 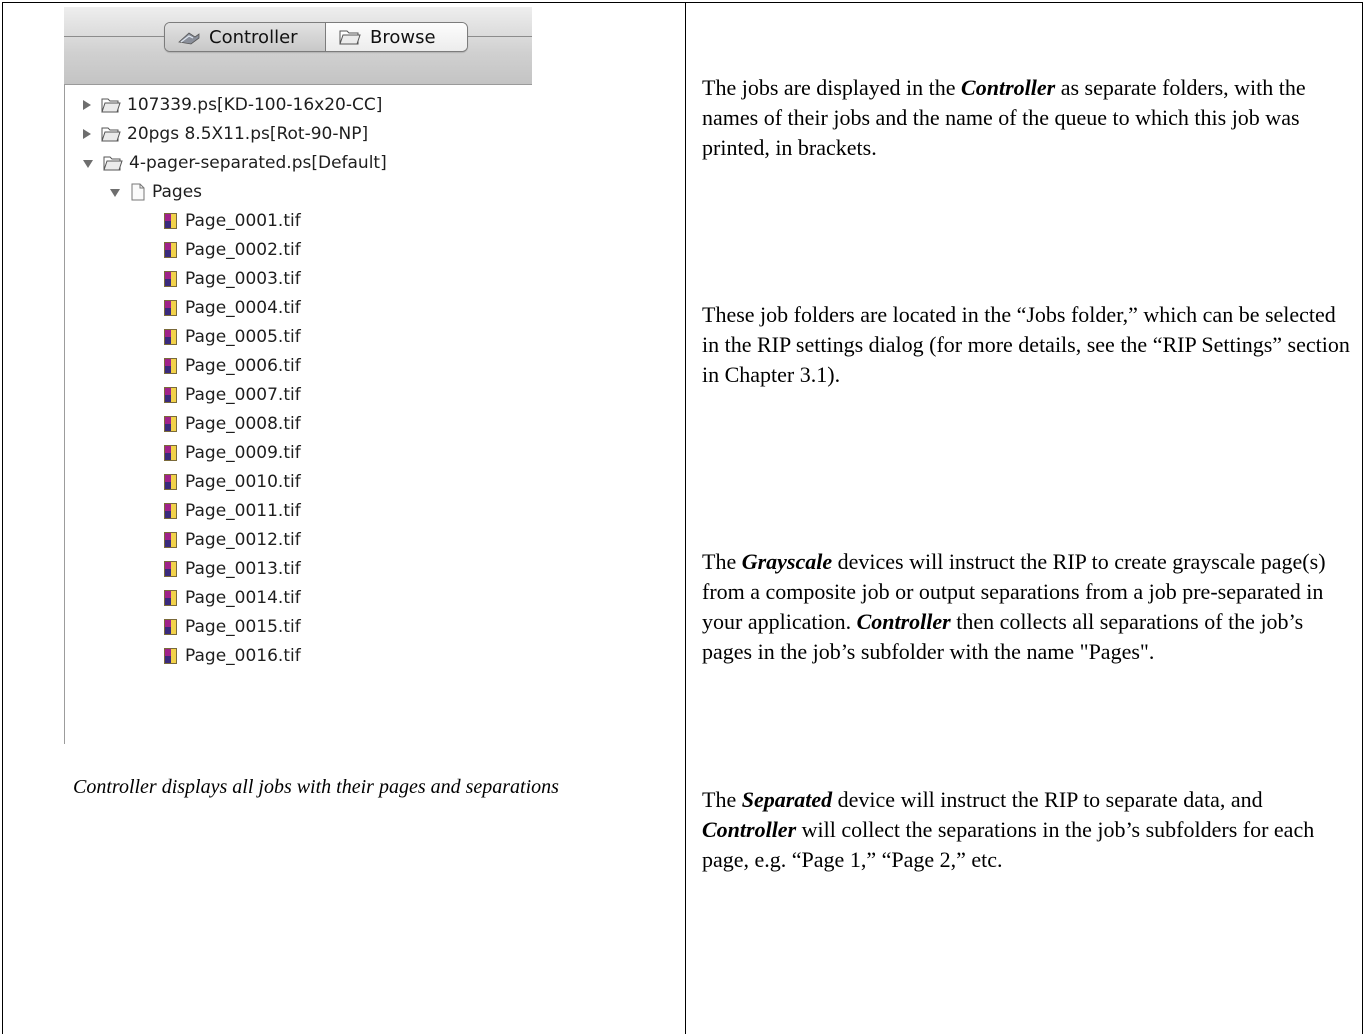 What do you see at coordinates (243, 569) in the screenshot?
I see `page-file-name: Page_0013.tif` at bounding box center [243, 569].